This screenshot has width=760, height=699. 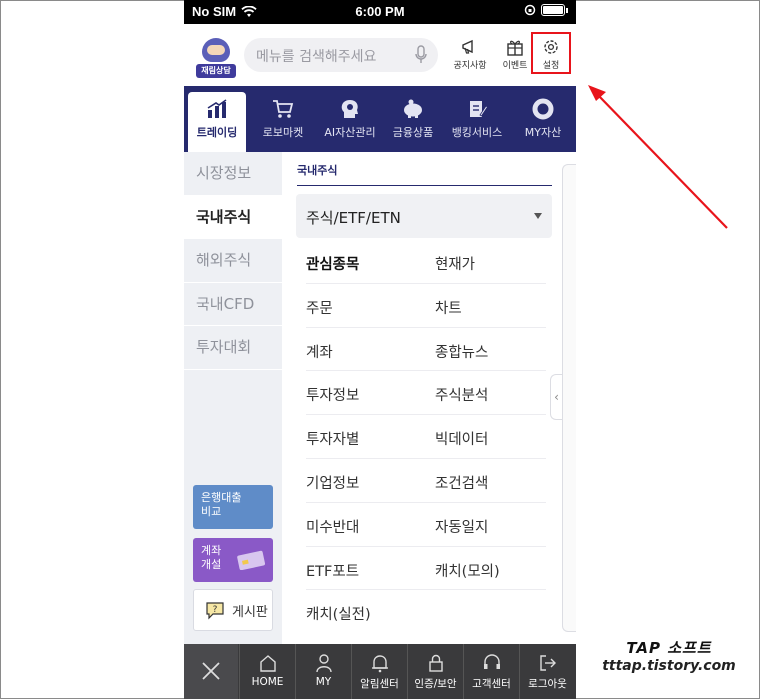 What do you see at coordinates (332, 570) in the screenshot?
I see `menu-item-etf-port: ETF포트` at bounding box center [332, 570].